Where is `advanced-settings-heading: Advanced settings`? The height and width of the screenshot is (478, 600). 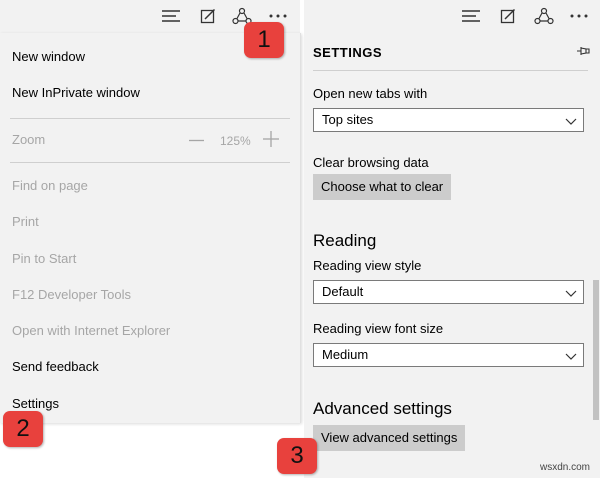
advanced-settings-heading: Advanced settings is located at coordinates (382, 408).